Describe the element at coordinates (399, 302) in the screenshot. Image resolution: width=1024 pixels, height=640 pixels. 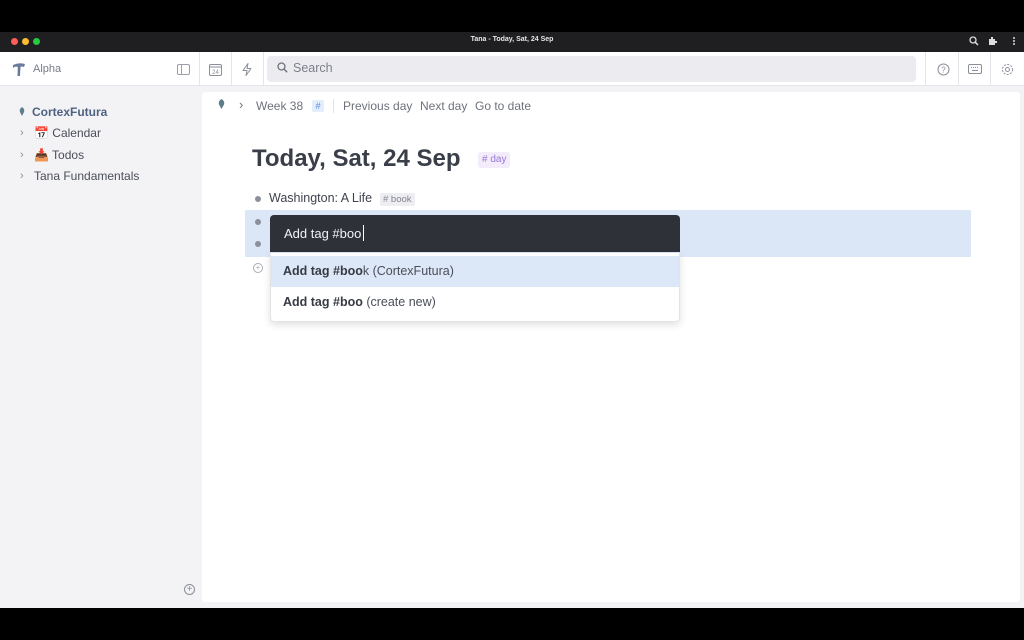
I see `suggestion-rest-text: (create new)` at that location.